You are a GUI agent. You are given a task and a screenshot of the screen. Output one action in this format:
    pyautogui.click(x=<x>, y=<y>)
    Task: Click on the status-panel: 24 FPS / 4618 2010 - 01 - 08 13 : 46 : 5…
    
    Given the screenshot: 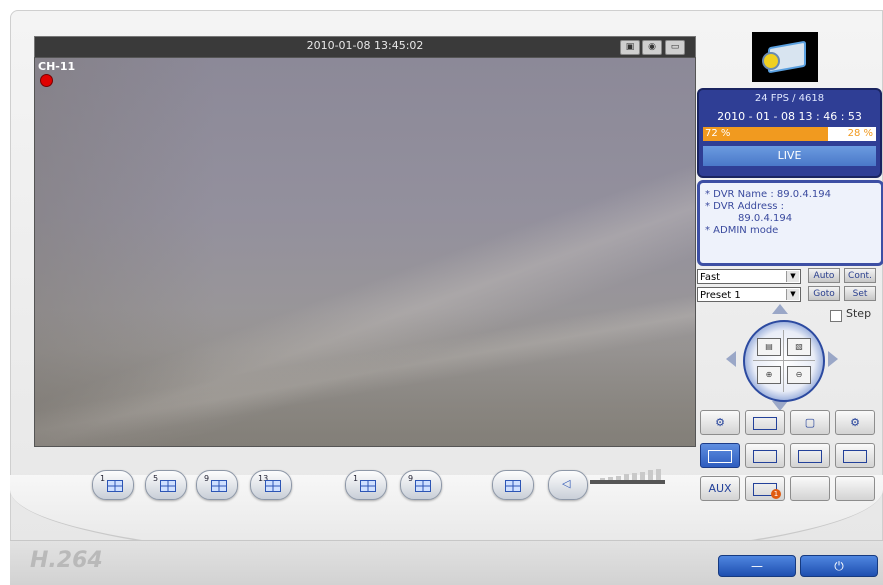 What is the action you would take?
    pyautogui.click(x=789, y=133)
    